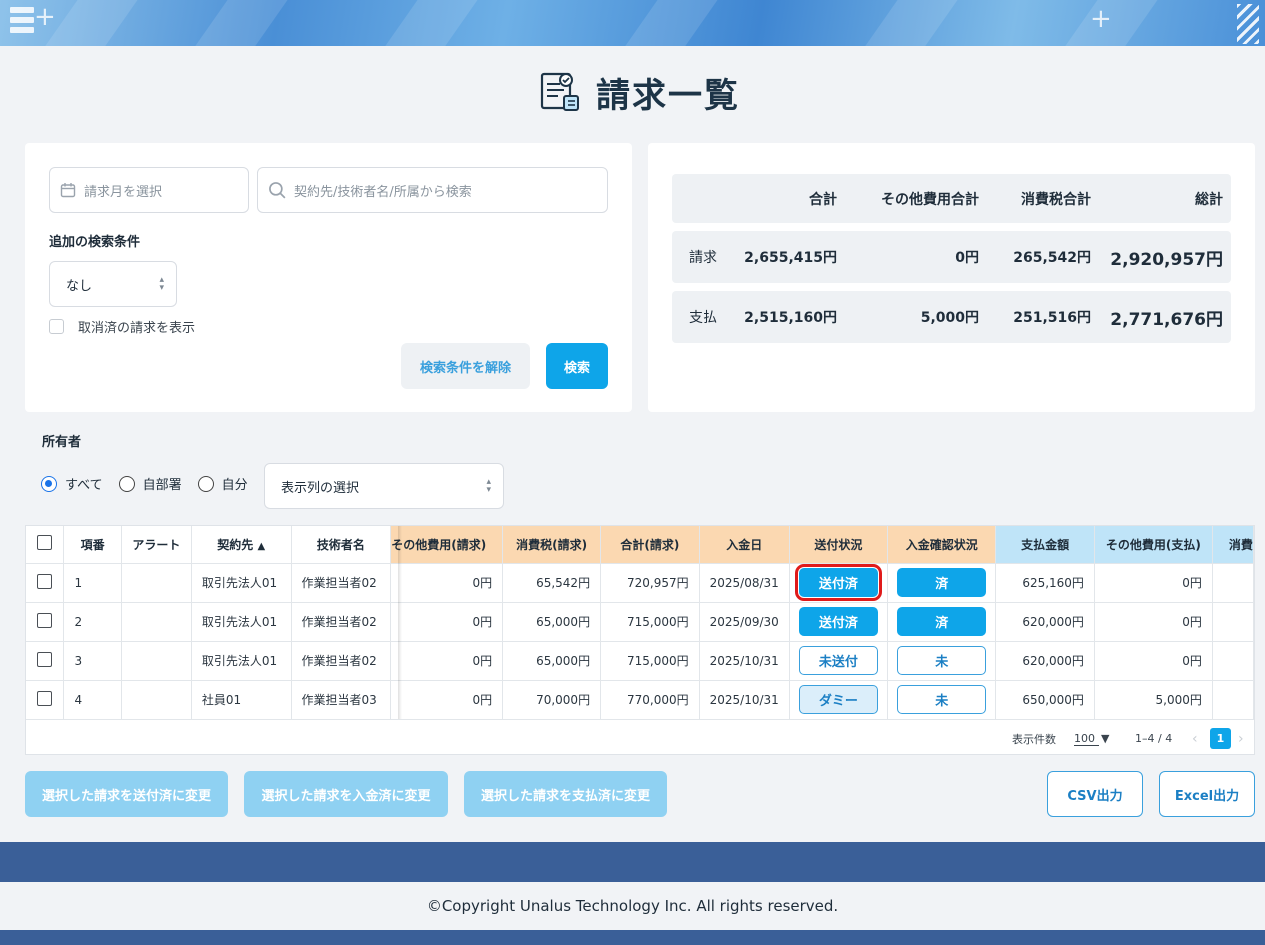  Describe the element at coordinates (650, 661) in the screenshot. I see `cell-total-claim: 715,000円` at that location.